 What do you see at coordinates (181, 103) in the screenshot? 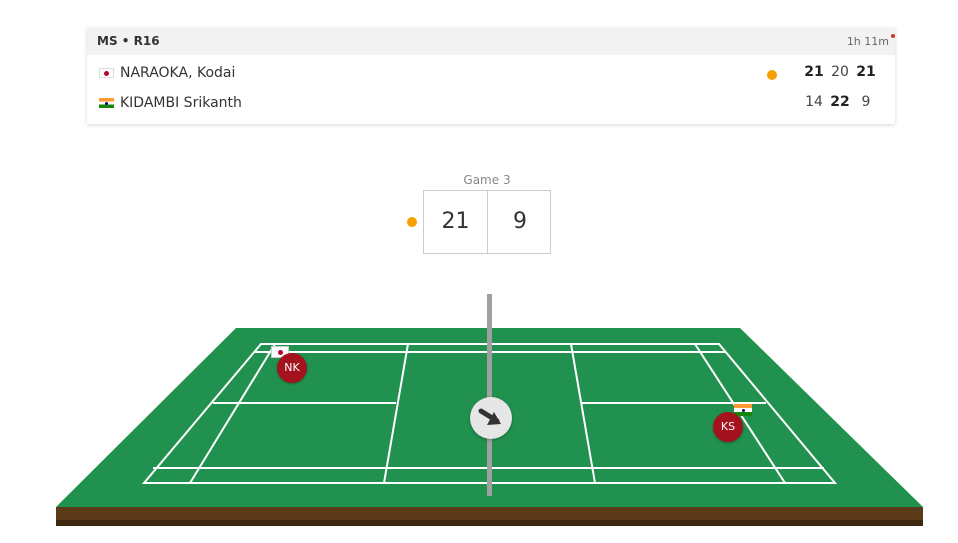
I see `player-name: KIDAMBI Srikanth` at bounding box center [181, 103].